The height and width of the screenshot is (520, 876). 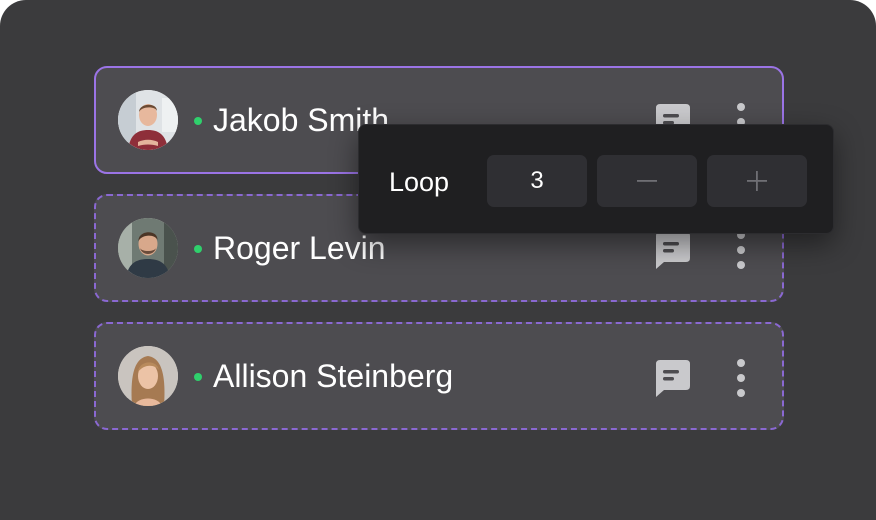 I want to click on loop-increment-button, so click(x=757, y=181).